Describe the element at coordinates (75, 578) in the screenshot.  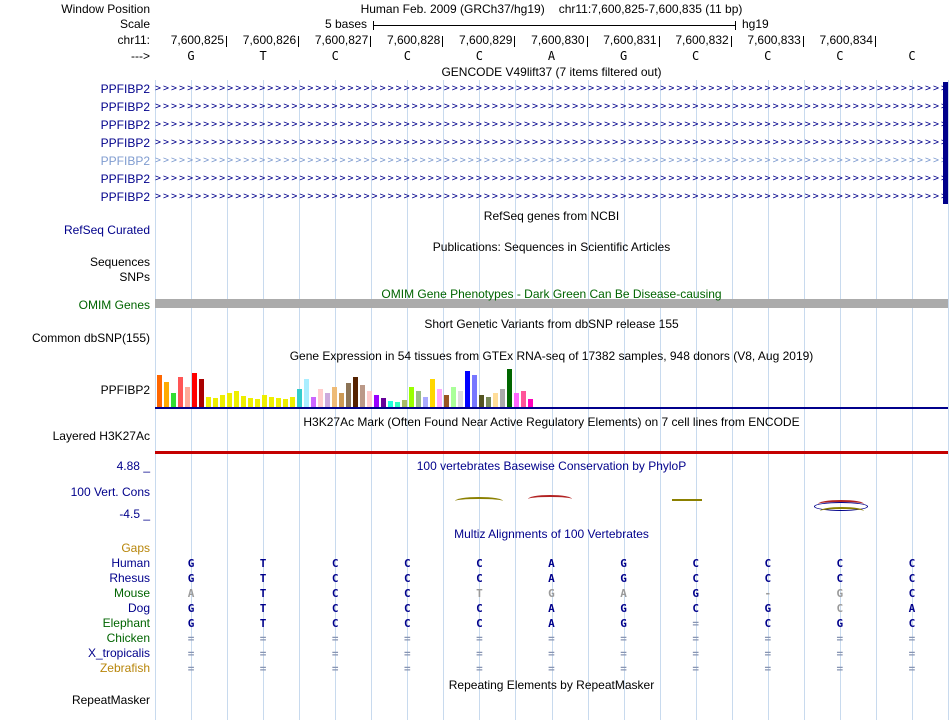
I see `species-label-rhesus: Rhesus` at that location.